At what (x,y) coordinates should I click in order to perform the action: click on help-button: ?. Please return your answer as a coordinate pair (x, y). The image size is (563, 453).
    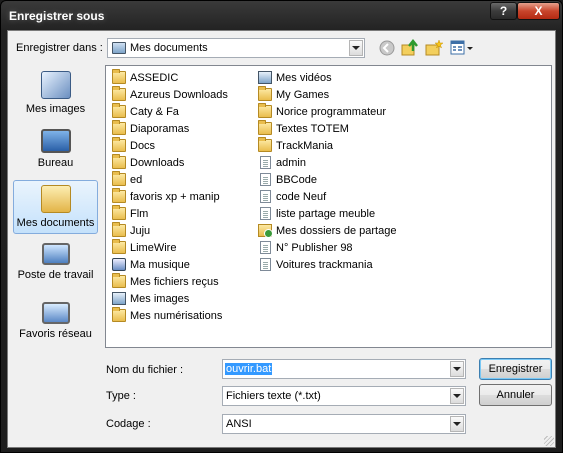
    Looking at the image, I should click on (503, 11).